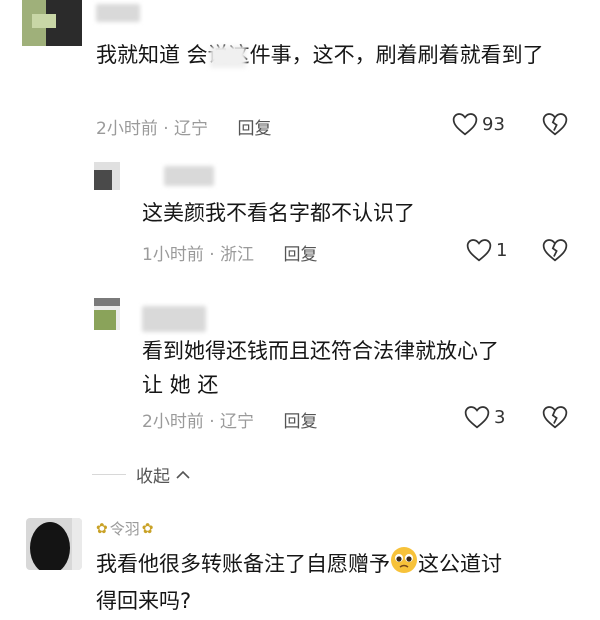  What do you see at coordinates (191, 129) in the screenshot?
I see `comment-location: 辽宁` at bounding box center [191, 129].